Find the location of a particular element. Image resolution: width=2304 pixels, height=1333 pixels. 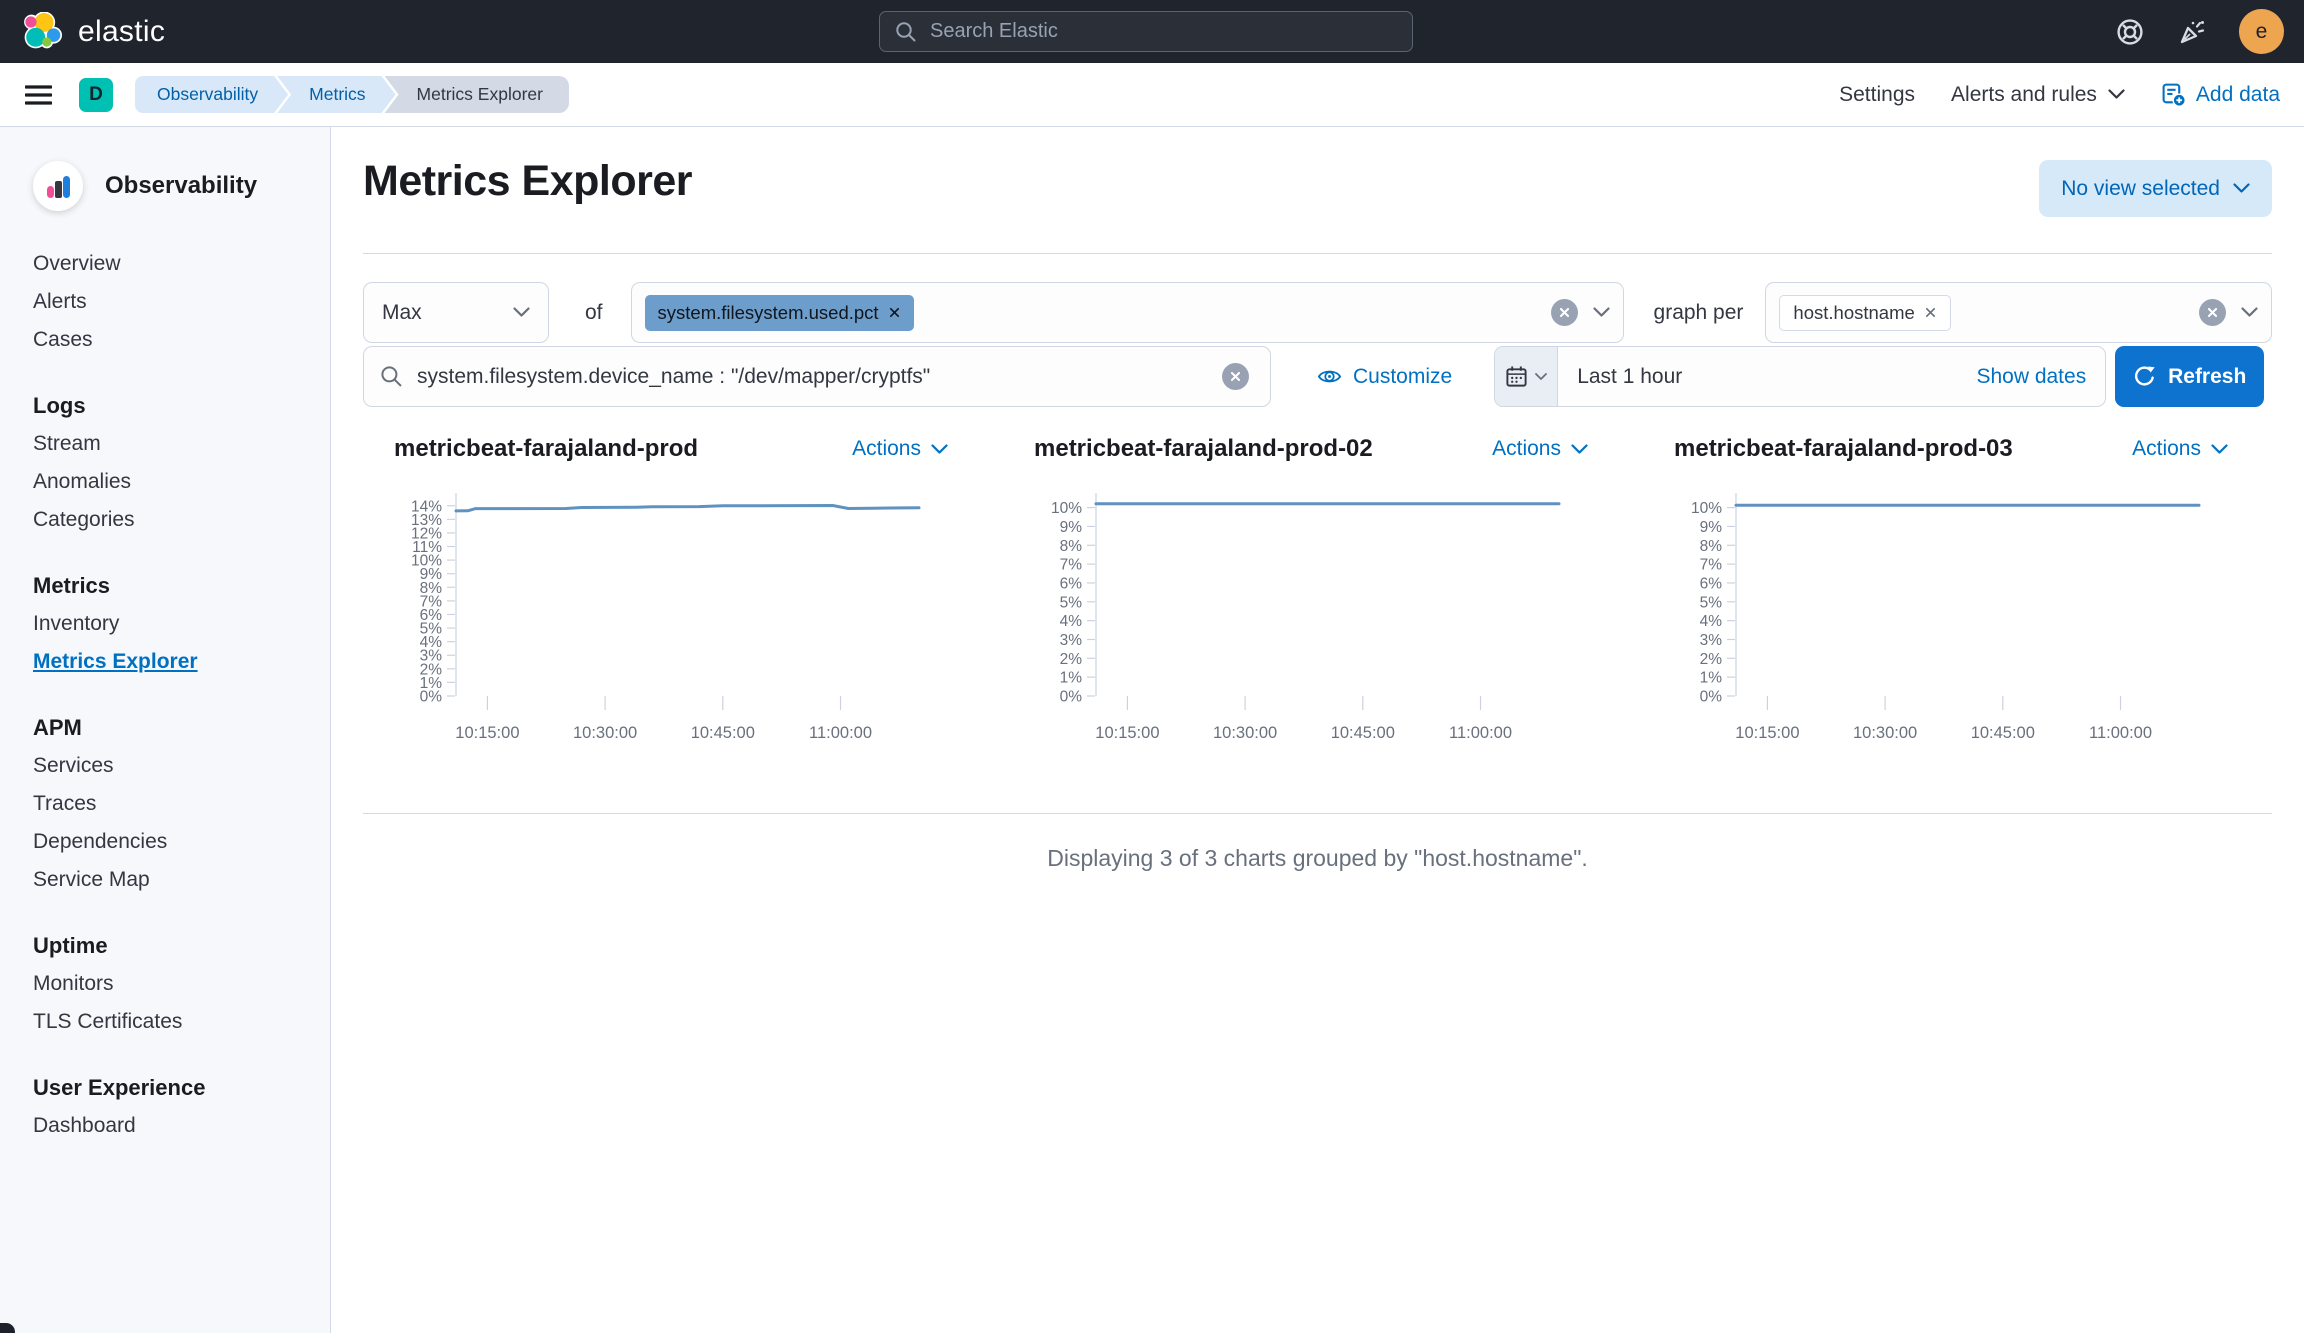

sidebar-item-services: Services is located at coordinates (174, 766).